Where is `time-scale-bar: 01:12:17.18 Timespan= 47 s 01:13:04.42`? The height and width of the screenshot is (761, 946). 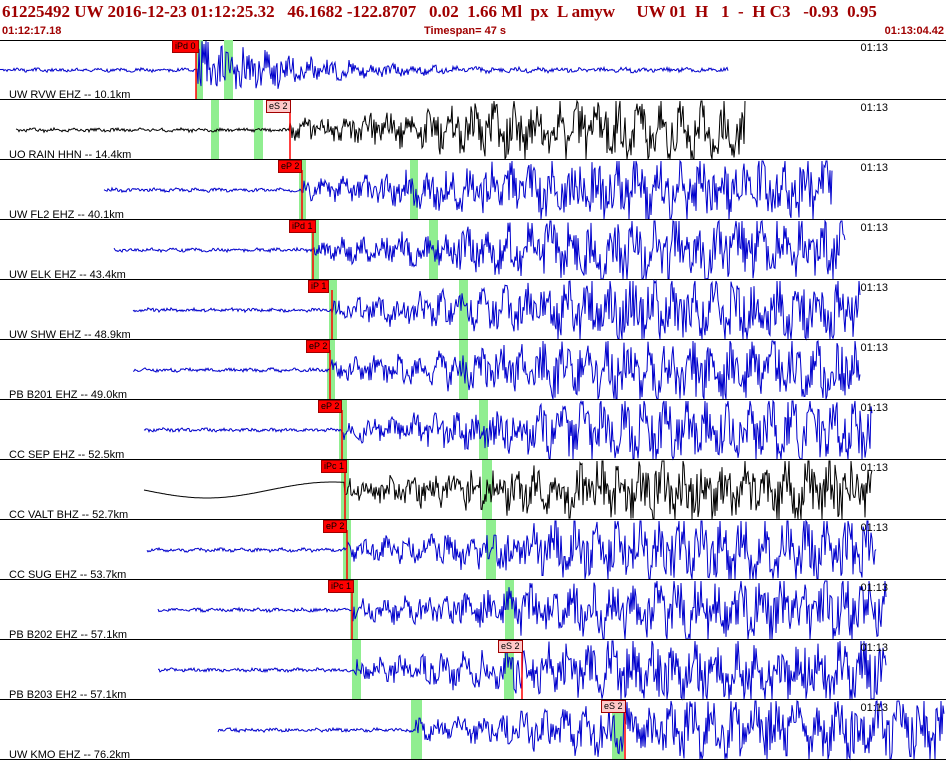 time-scale-bar: 01:12:17.18 Timespan= 47 s 01:13:04.42 is located at coordinates (473, 32).